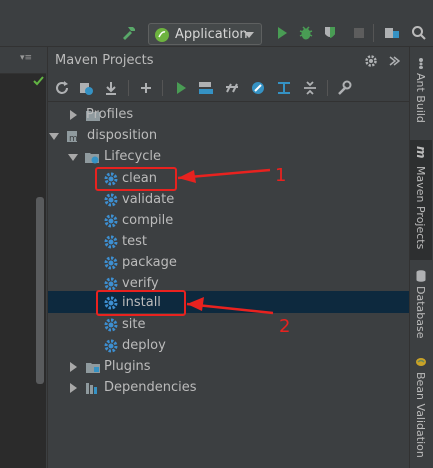 The image size is (433, 468). I want to click on annotation-box-install, so click(141, 303).